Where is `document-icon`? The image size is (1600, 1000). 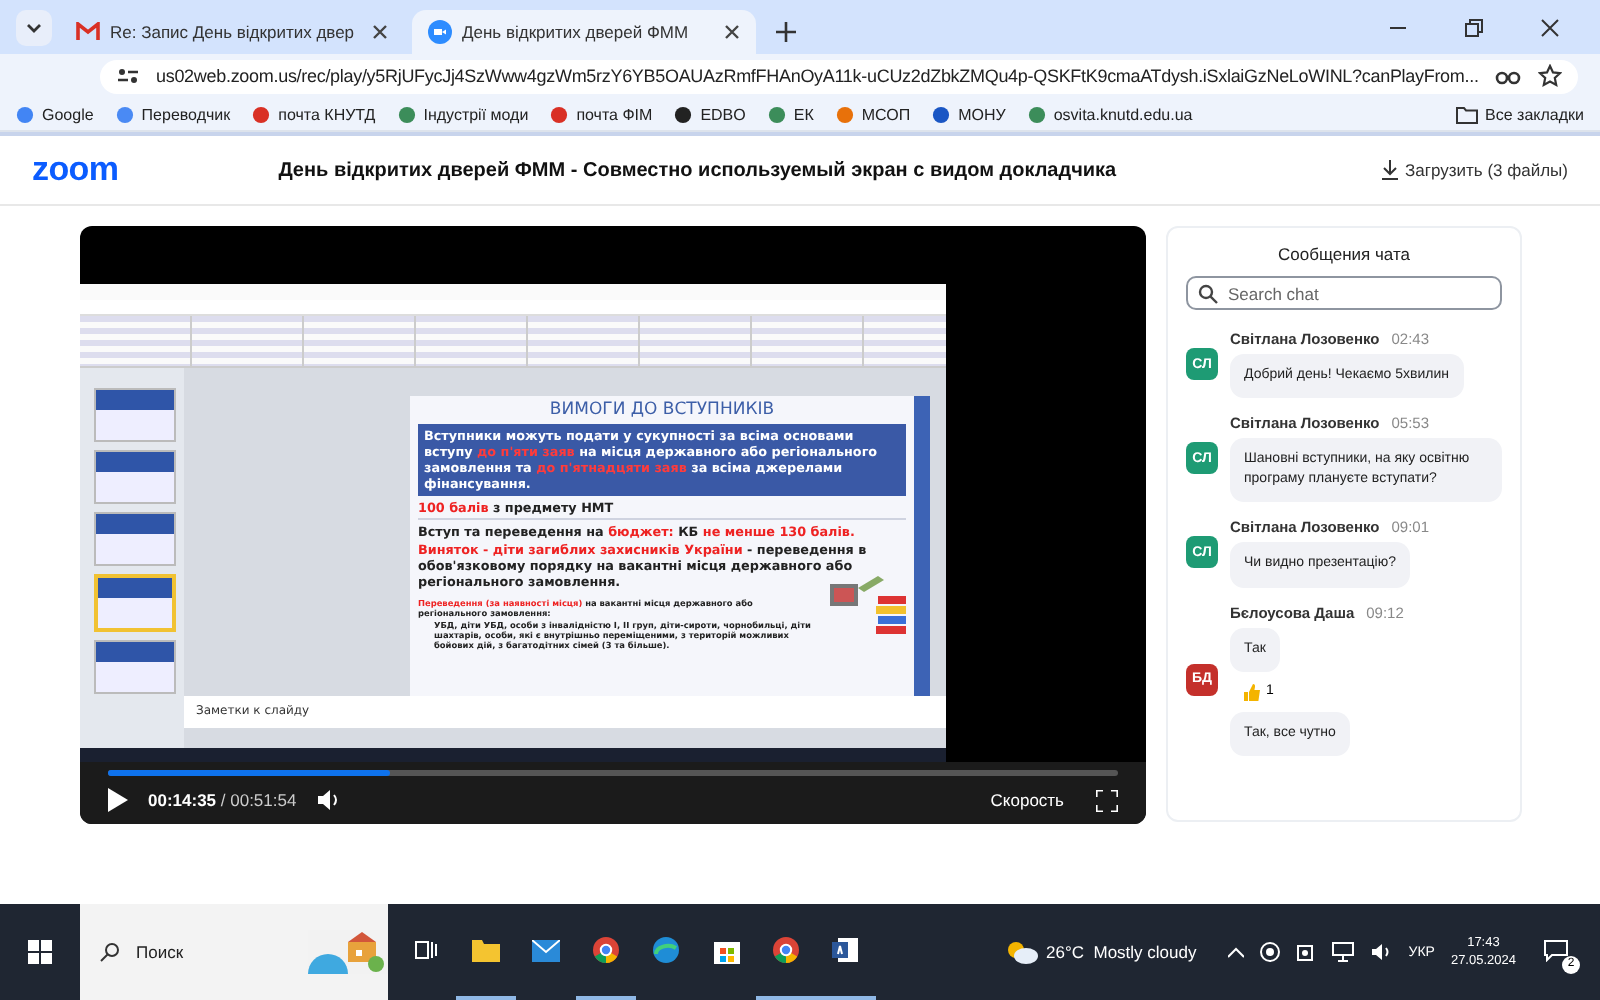 document-icon is located at coordinates (846, 950).